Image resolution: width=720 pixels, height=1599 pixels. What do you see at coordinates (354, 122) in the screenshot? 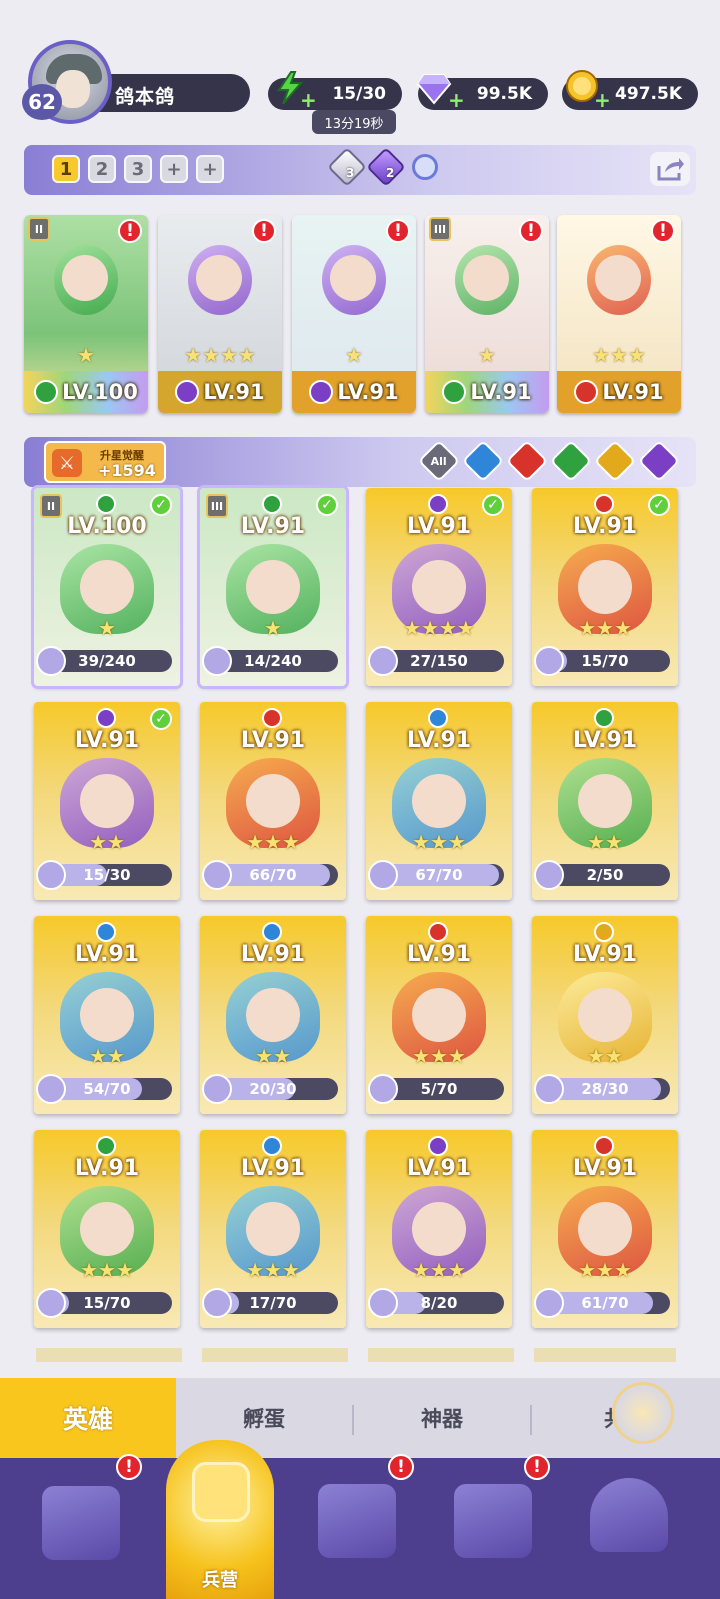
I see `energy-timer: 13分19秒` at bounding box center [354, 122].